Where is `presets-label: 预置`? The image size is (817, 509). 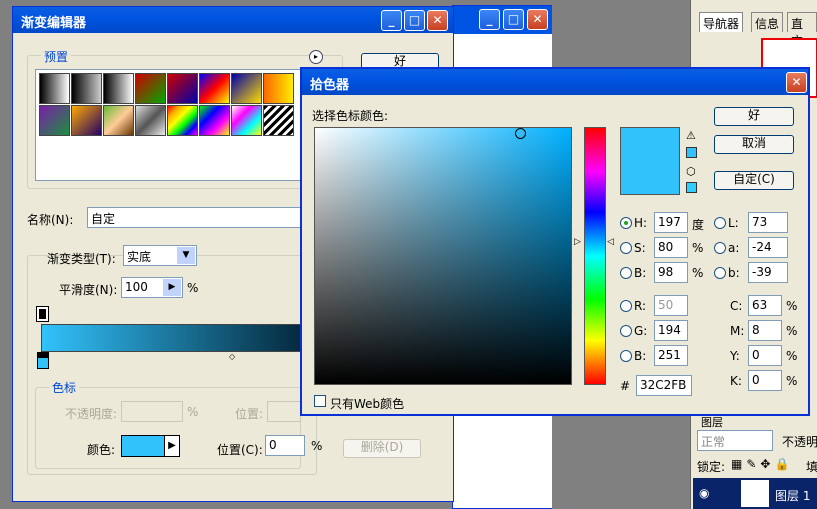
presets-label: 预置 is located at coordinates (56, 56).